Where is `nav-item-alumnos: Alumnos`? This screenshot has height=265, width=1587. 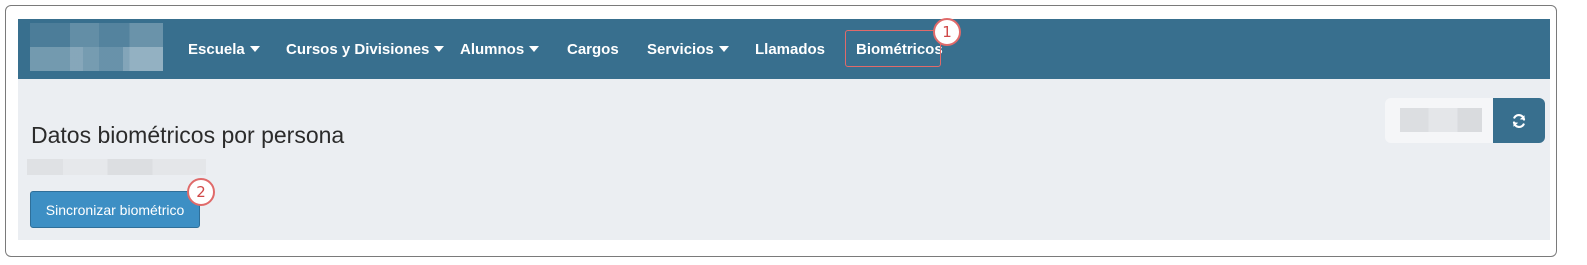
nav-item-alumnos: Alumnos is located at coordinates (500, 49).